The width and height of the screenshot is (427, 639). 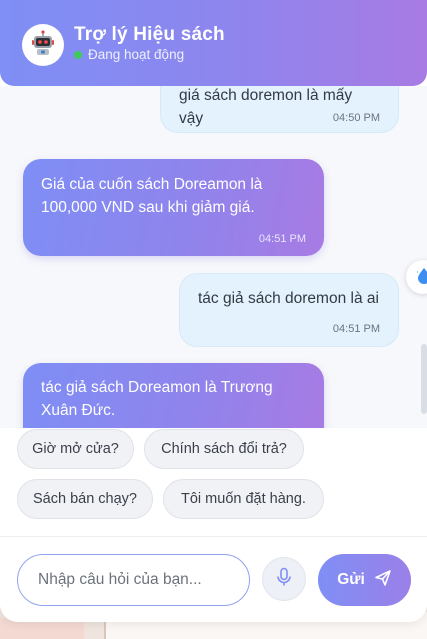 I want to click on quick-reply-return-policy: Chính sách đổi trả?, so click(x=224, y=449).